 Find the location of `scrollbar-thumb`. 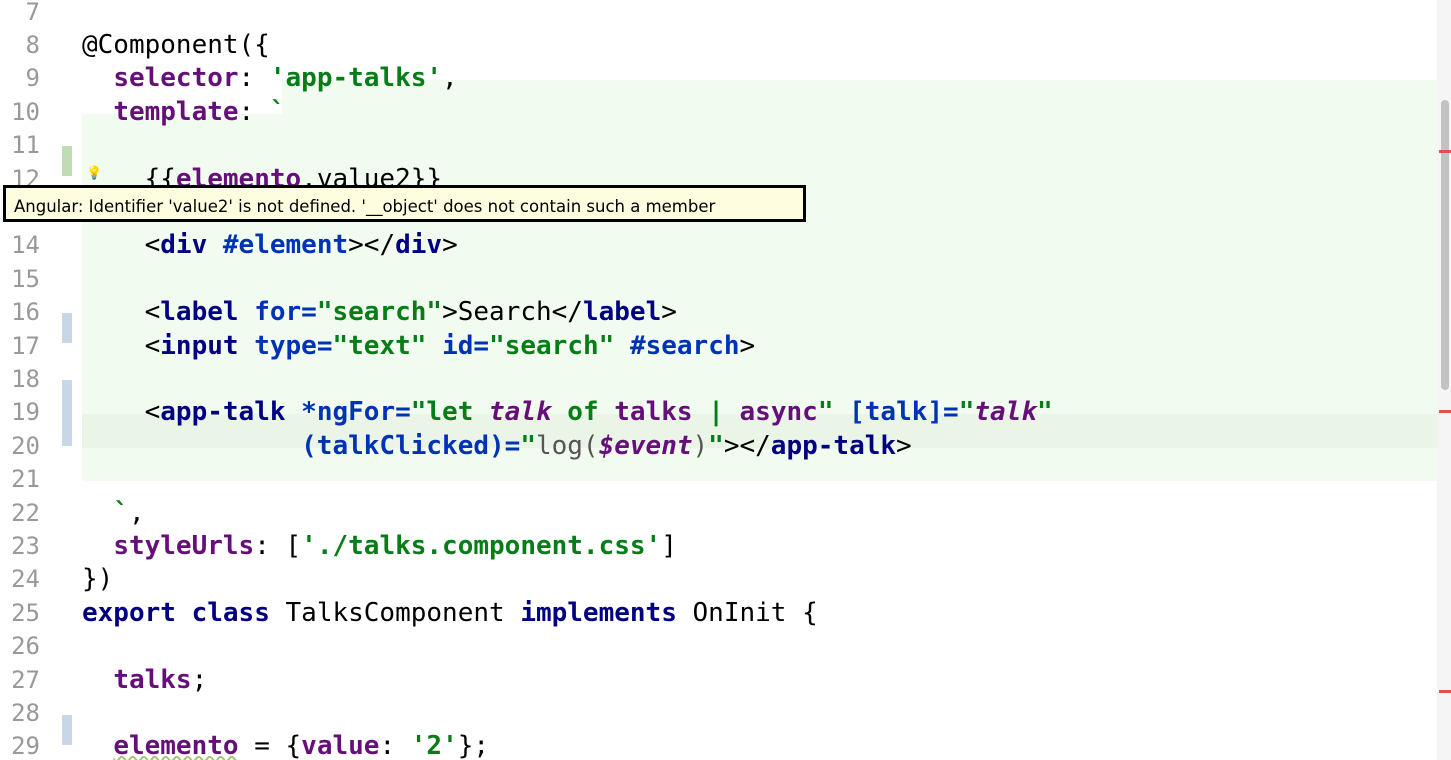

scrollbar-thumb is located at coordinates (1445, 245).